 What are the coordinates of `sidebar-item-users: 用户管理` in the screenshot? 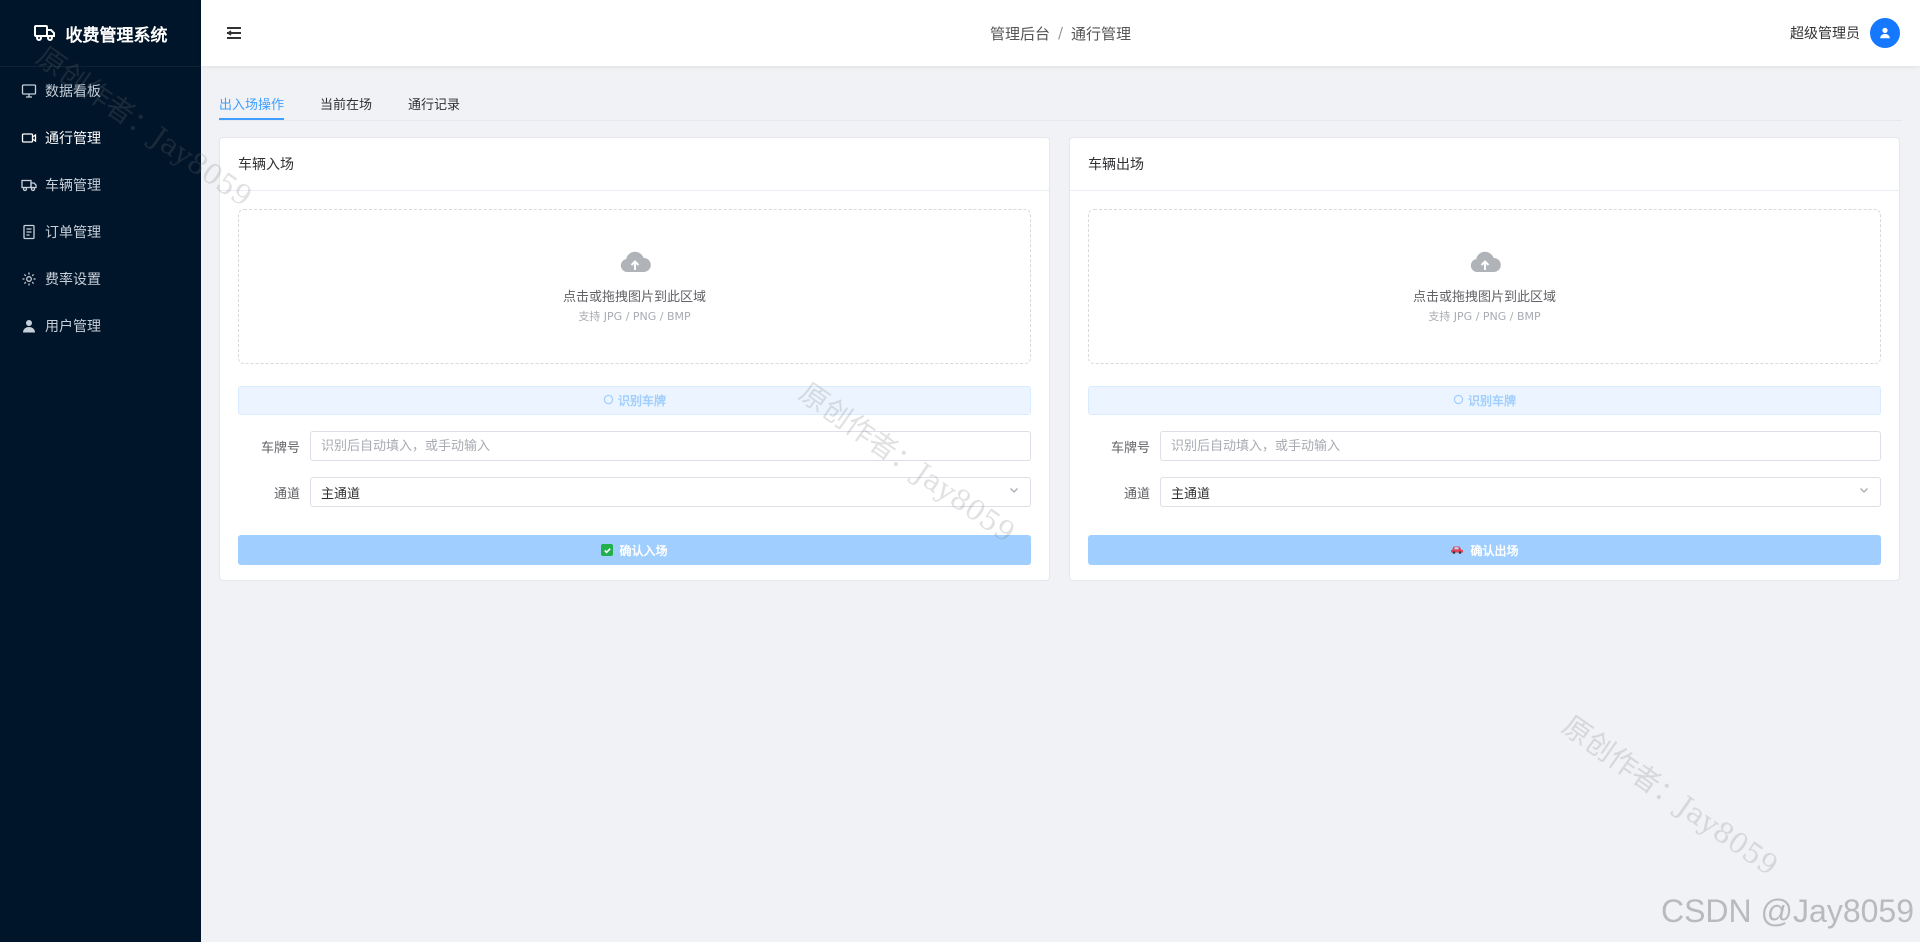 It's located at (100, 325).